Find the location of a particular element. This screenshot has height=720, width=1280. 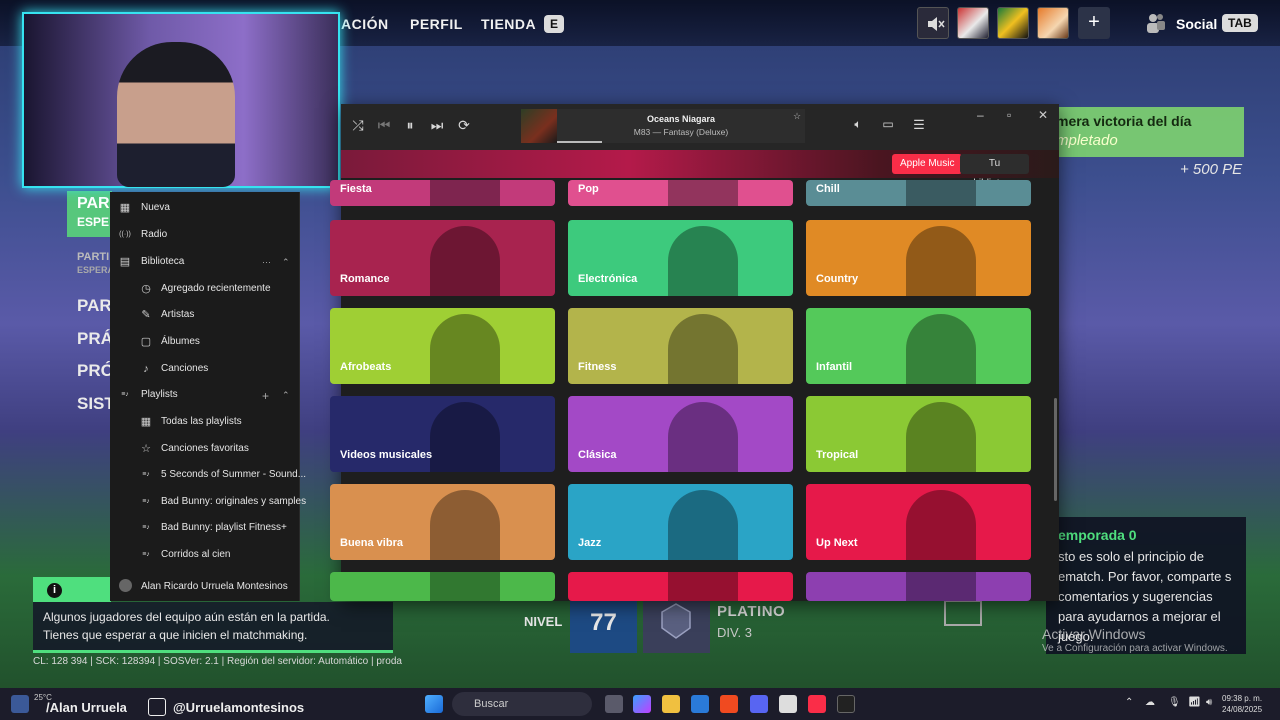

sidebar-item: Corridos al cien is located at coordinates (195, 554).